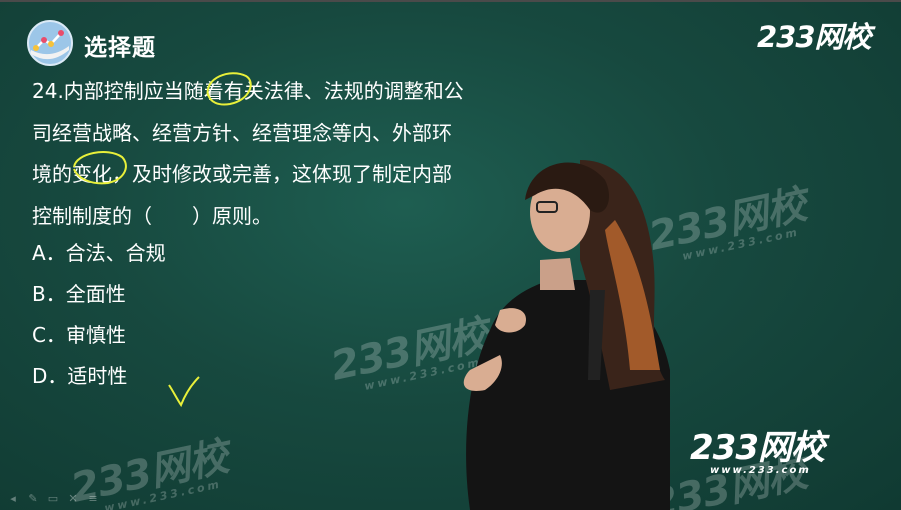  Describe the element at coordinates (760, 470) in the screenshot. I see `bottom-brand-url: www.233.com` at that location.